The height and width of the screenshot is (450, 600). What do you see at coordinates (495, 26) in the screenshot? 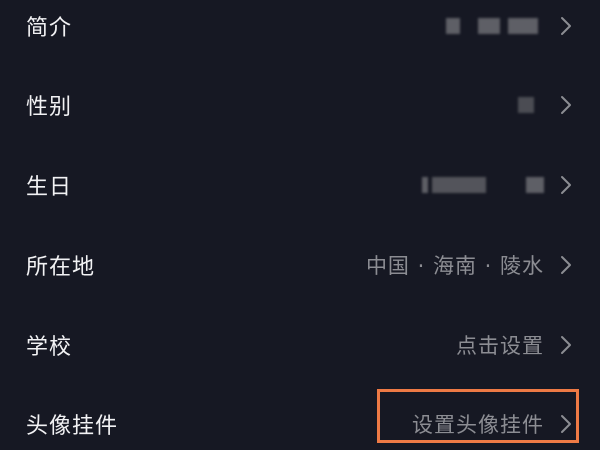
I see `blurred-value-bio` at bounding box center [495, 26].